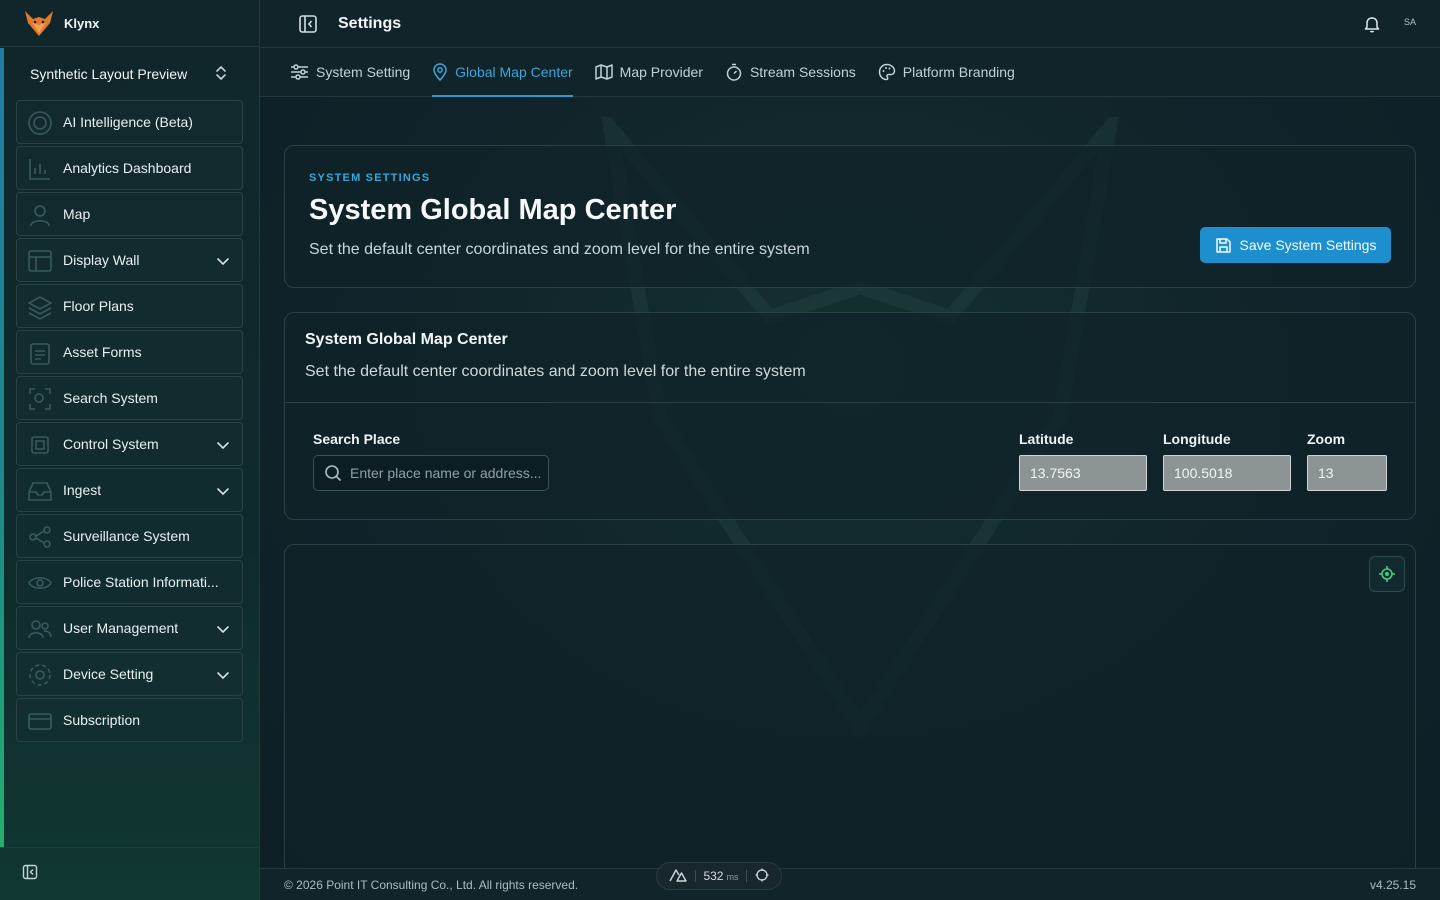 This screenshot has width=1440, height=900. I want to click on sidebar-item-label: Surveillance System, so click(126, 536).